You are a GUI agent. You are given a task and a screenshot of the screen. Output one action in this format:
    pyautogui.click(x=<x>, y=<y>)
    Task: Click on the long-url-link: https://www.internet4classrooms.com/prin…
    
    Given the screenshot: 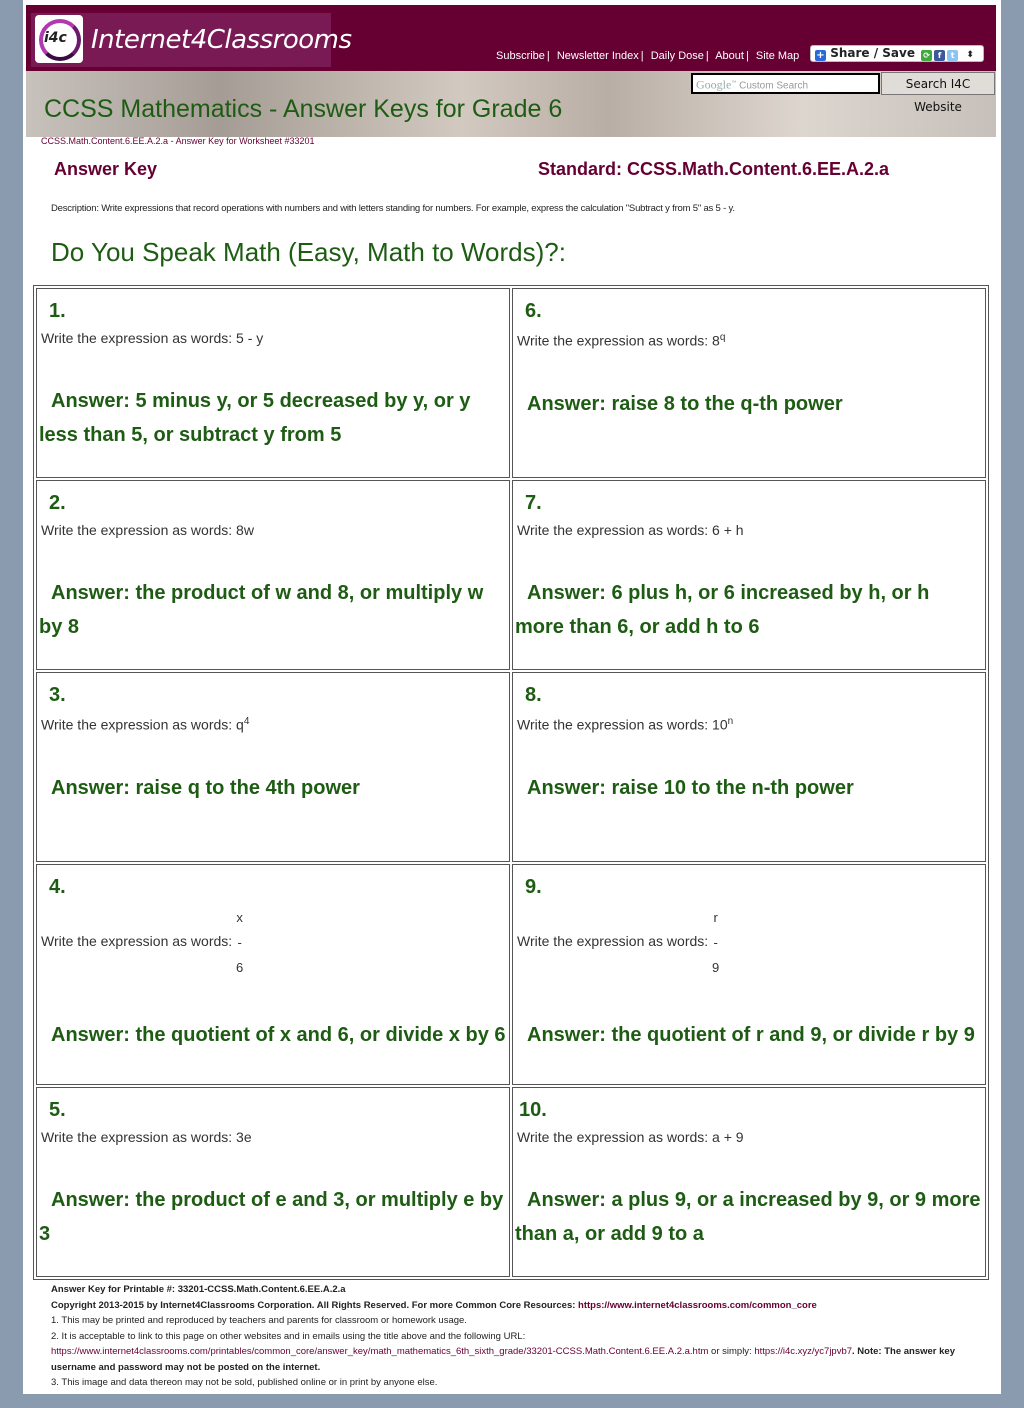 What is the action you would take?
    pyautogui.click(x=379, y=1351)
    